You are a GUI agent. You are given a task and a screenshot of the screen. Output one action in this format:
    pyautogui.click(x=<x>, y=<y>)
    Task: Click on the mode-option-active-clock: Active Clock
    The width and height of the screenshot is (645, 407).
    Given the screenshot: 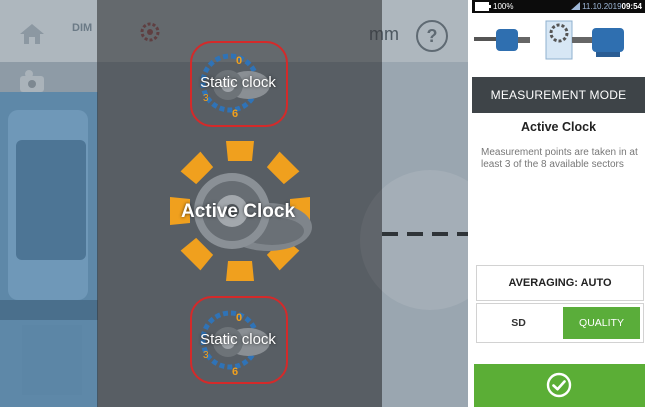 What is the action you would take?
    pyautogui.click(x=240, y=211)
    